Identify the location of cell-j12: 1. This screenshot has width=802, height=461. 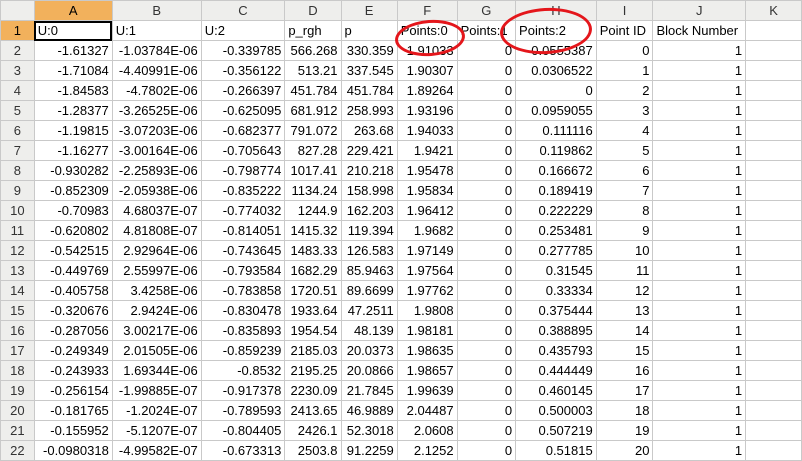
(699, 250).